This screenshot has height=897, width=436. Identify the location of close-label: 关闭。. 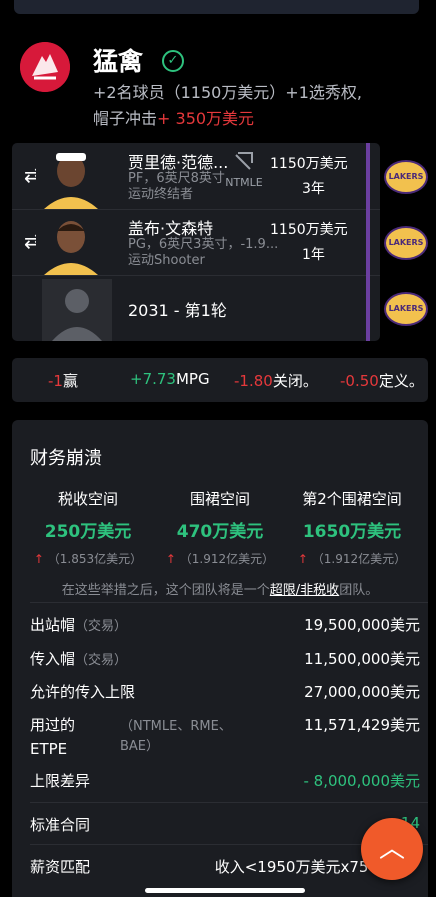
(295, 381).